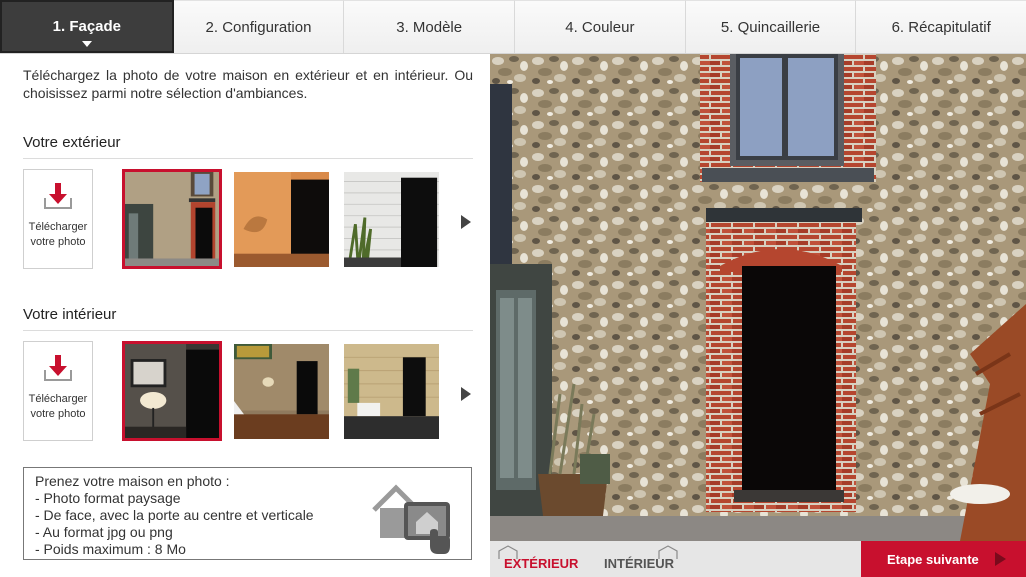 The width and height of the screenshot is (1026, 577). Describe the element at coordinates (281, 219) in the screenshot. I see `exterior-thumb-orange-wall` at that location.